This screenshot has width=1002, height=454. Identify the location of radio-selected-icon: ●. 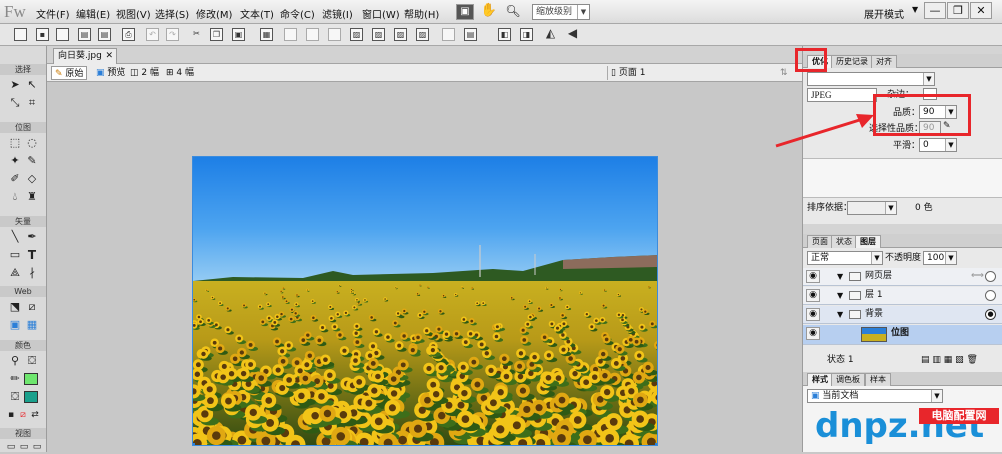
(990, 314).